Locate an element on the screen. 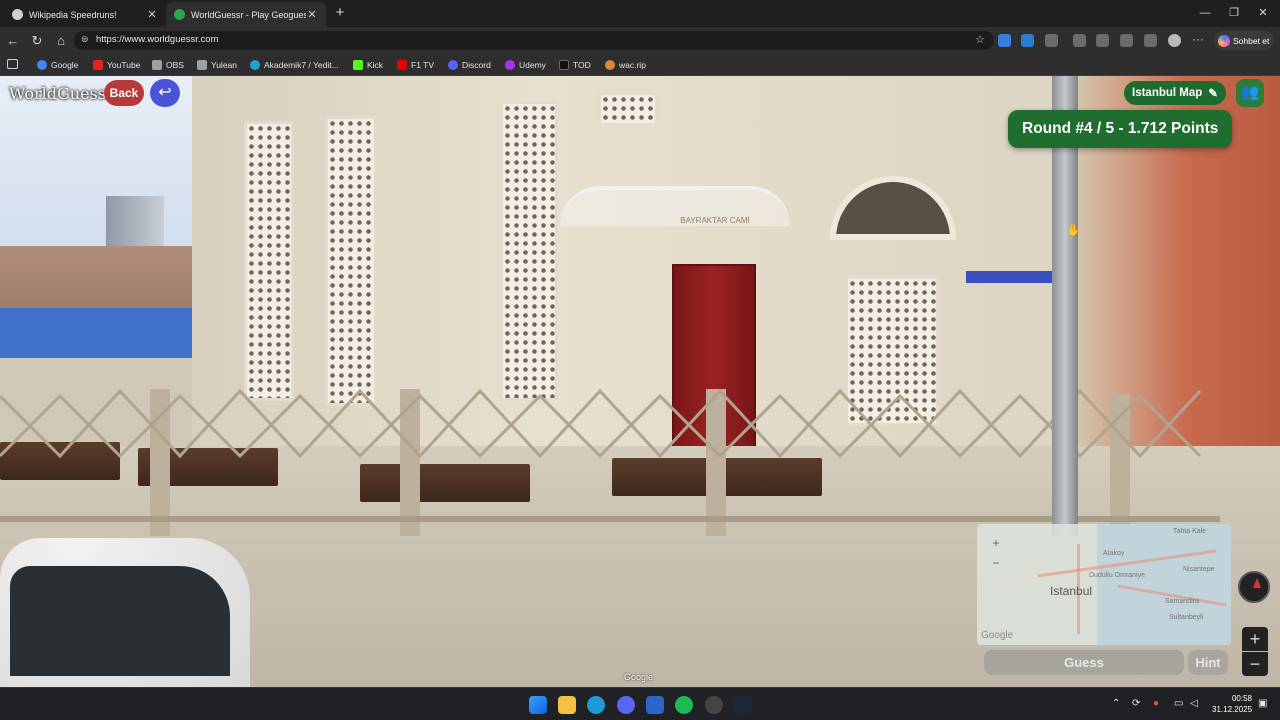 The width and height of the screenshot is (1280, 720). akademik-icon is located at coordinates (255, 65).